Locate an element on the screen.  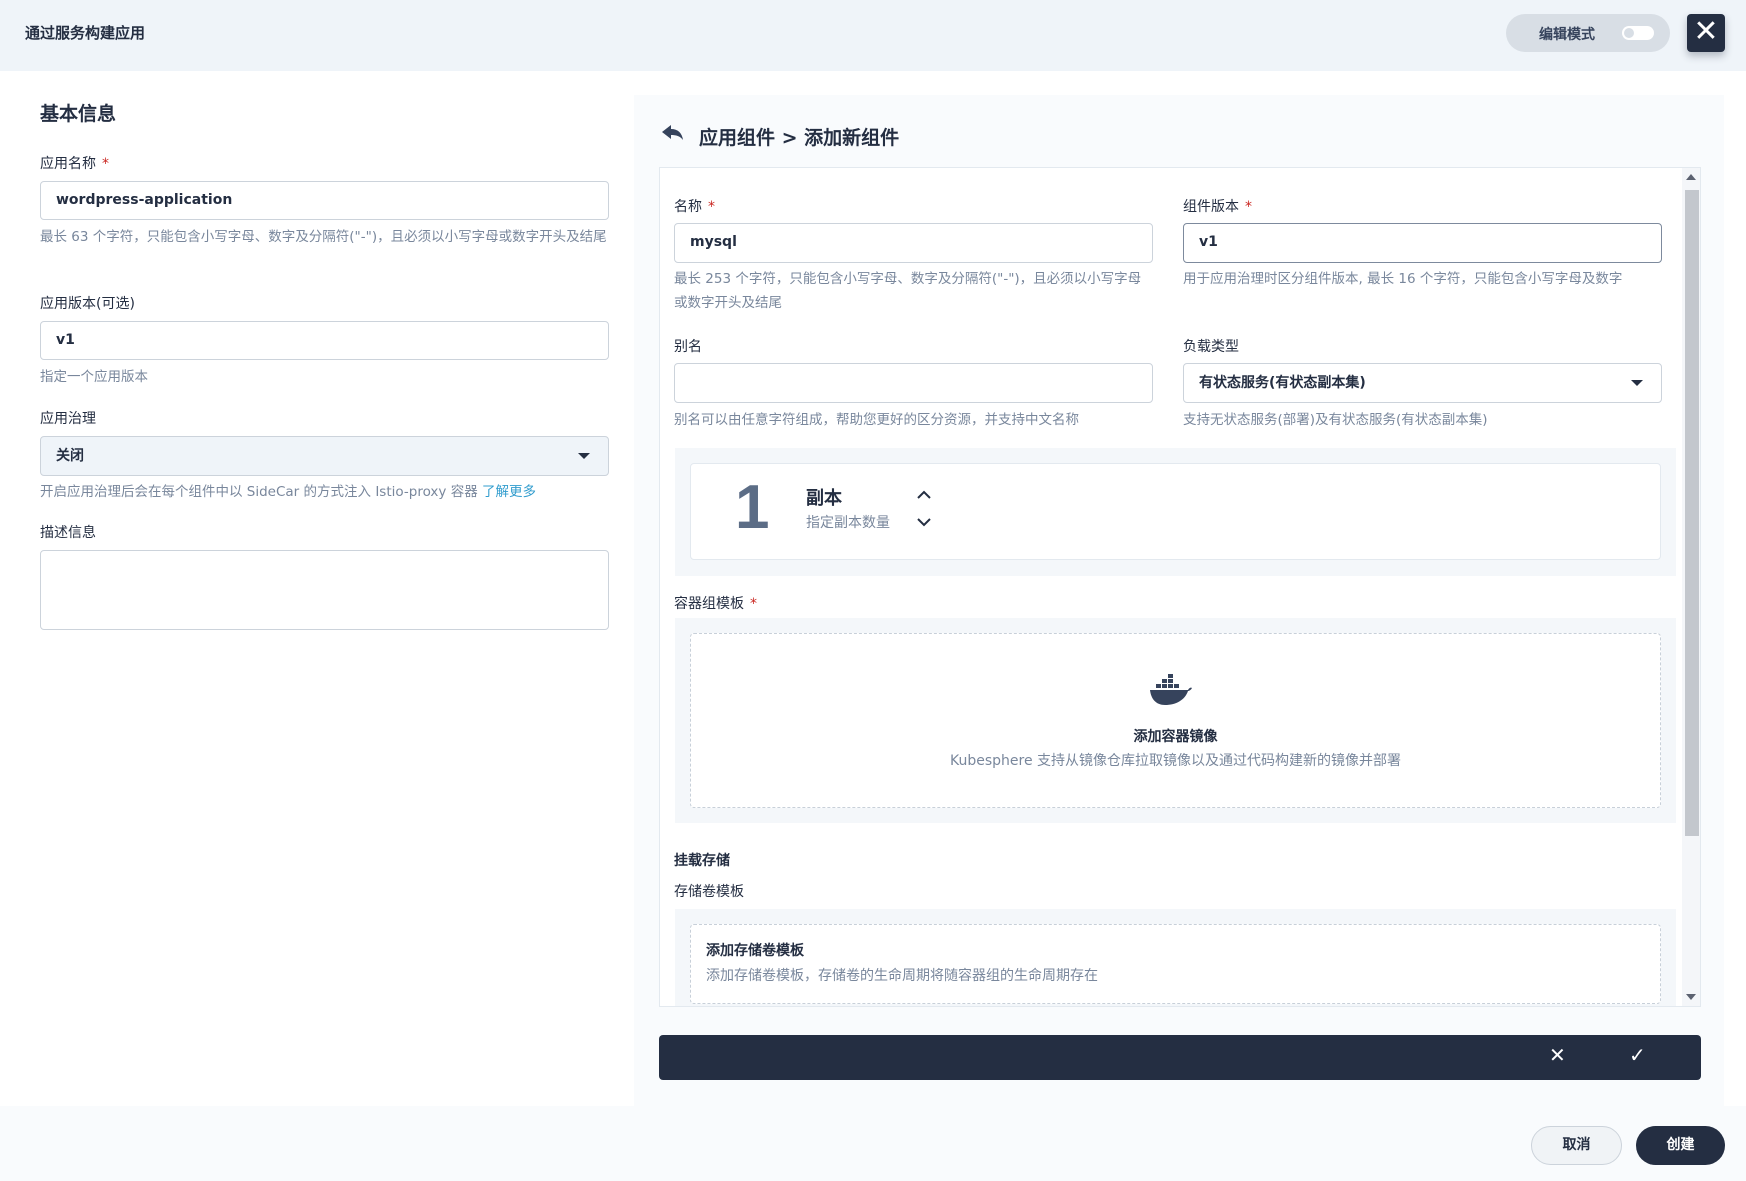
toggle-switch-icon is located at coordinates (1638, 33).